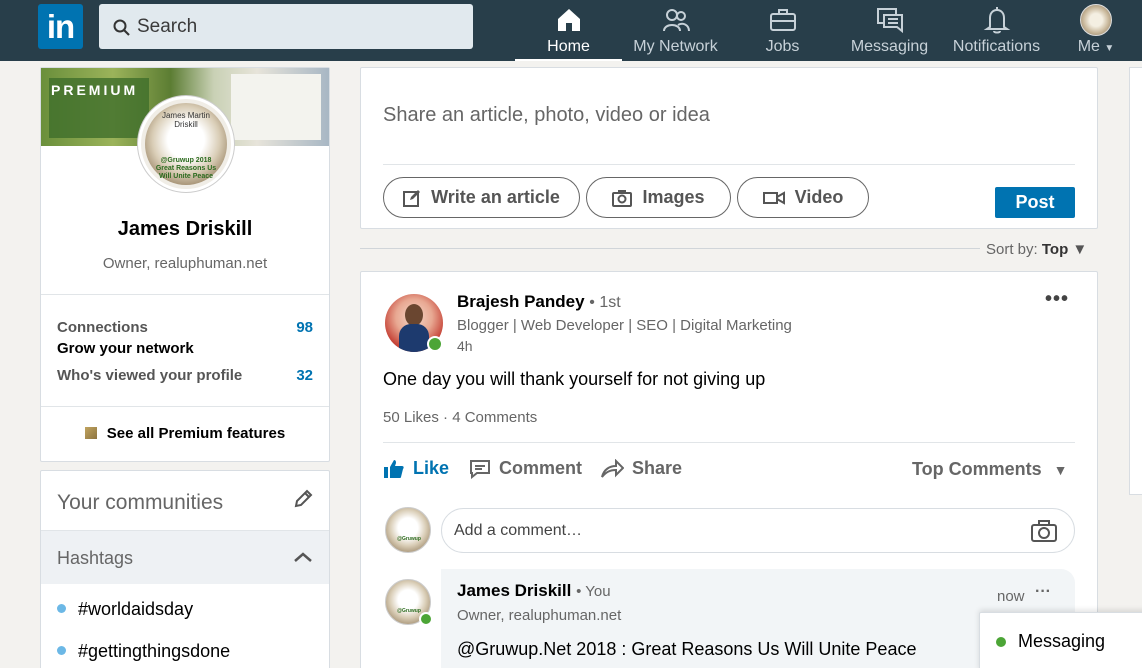 The height and width of the screenshot is (668, 1142). Describe the element at coordinates (1011, 596) in the screenshot. I see `comment-time: now` at that location.